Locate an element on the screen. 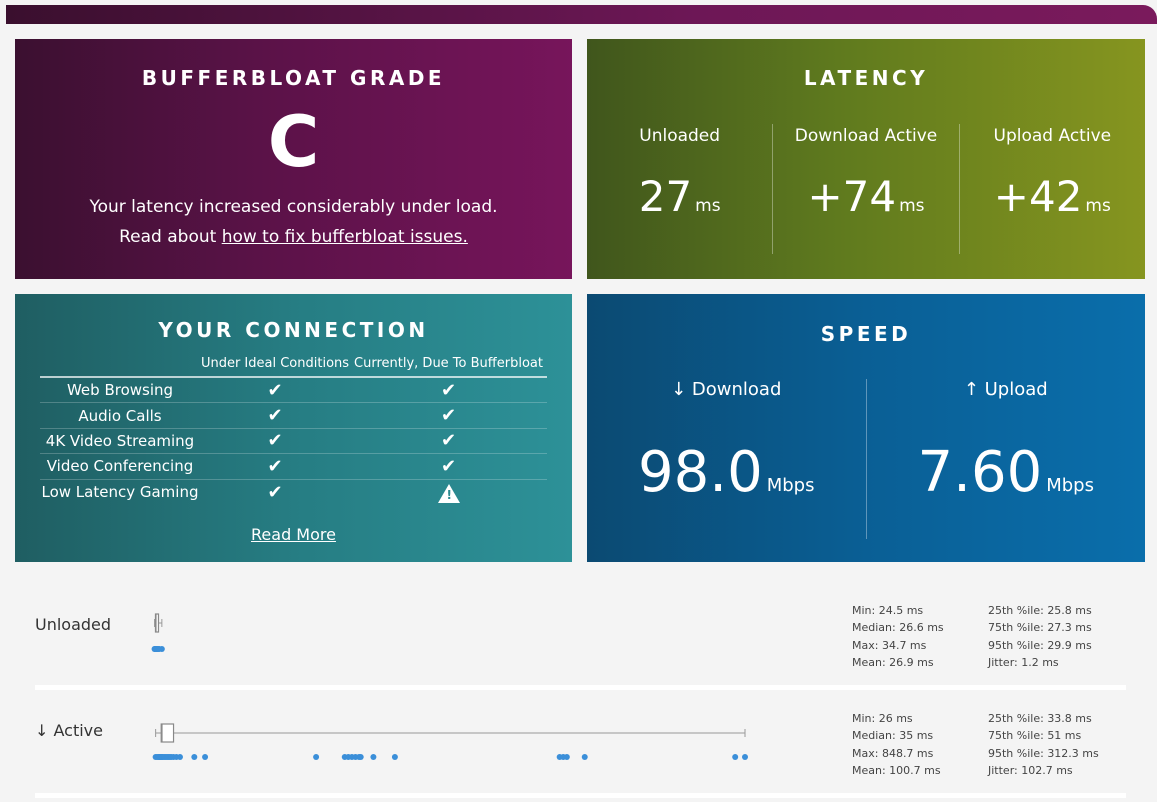  connection-title: YOUR CONNECTION is located at coordinates (293, 330).